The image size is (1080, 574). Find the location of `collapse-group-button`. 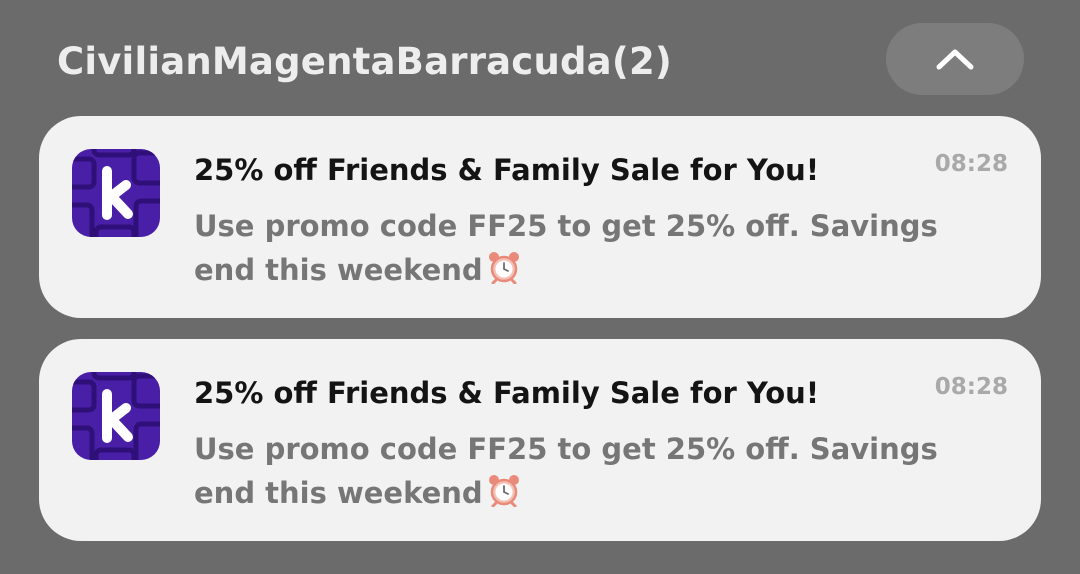

collapse-group-button is located at coordinates (955, 59).